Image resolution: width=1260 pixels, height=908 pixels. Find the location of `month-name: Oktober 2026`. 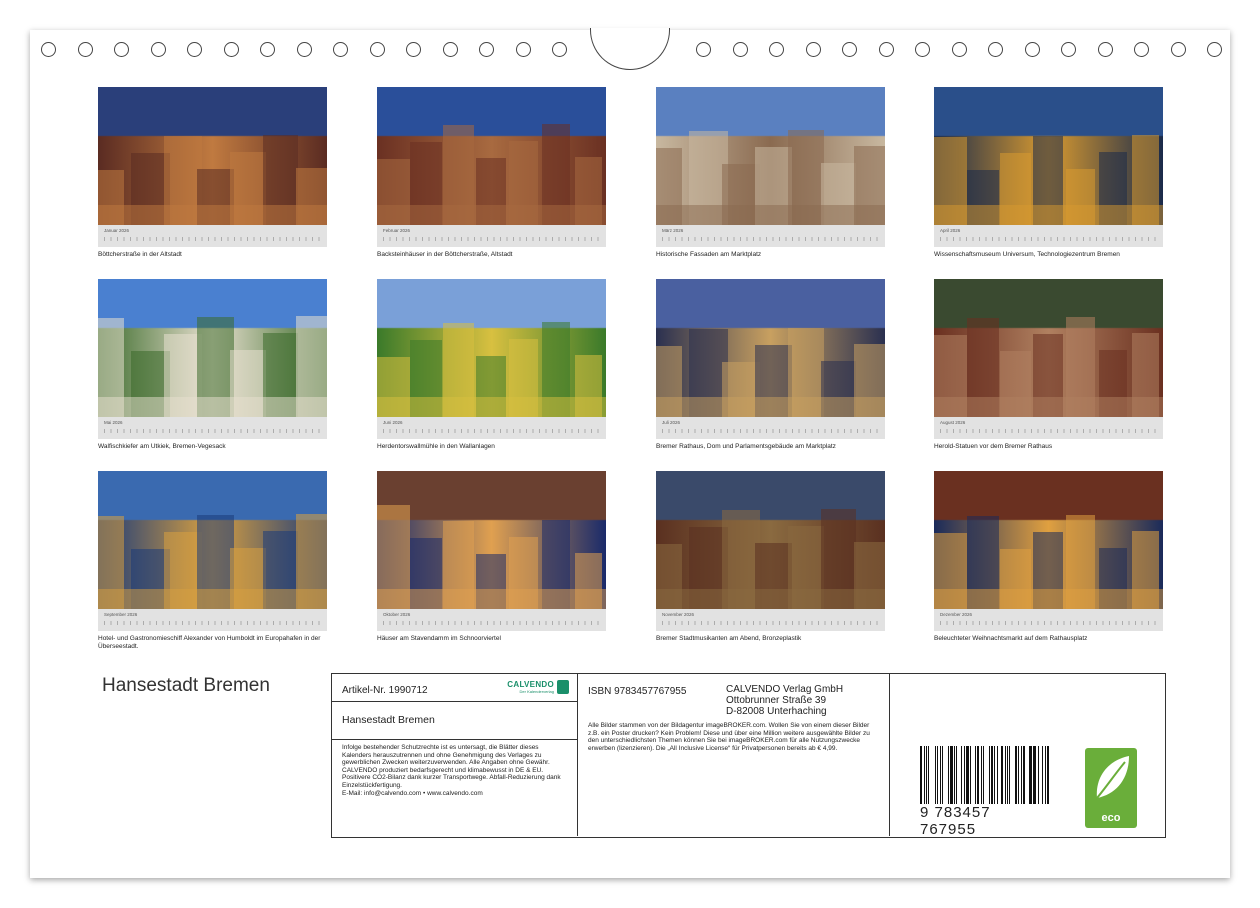

month-name: Oktober 2026 is located at coordinates (397, 614).